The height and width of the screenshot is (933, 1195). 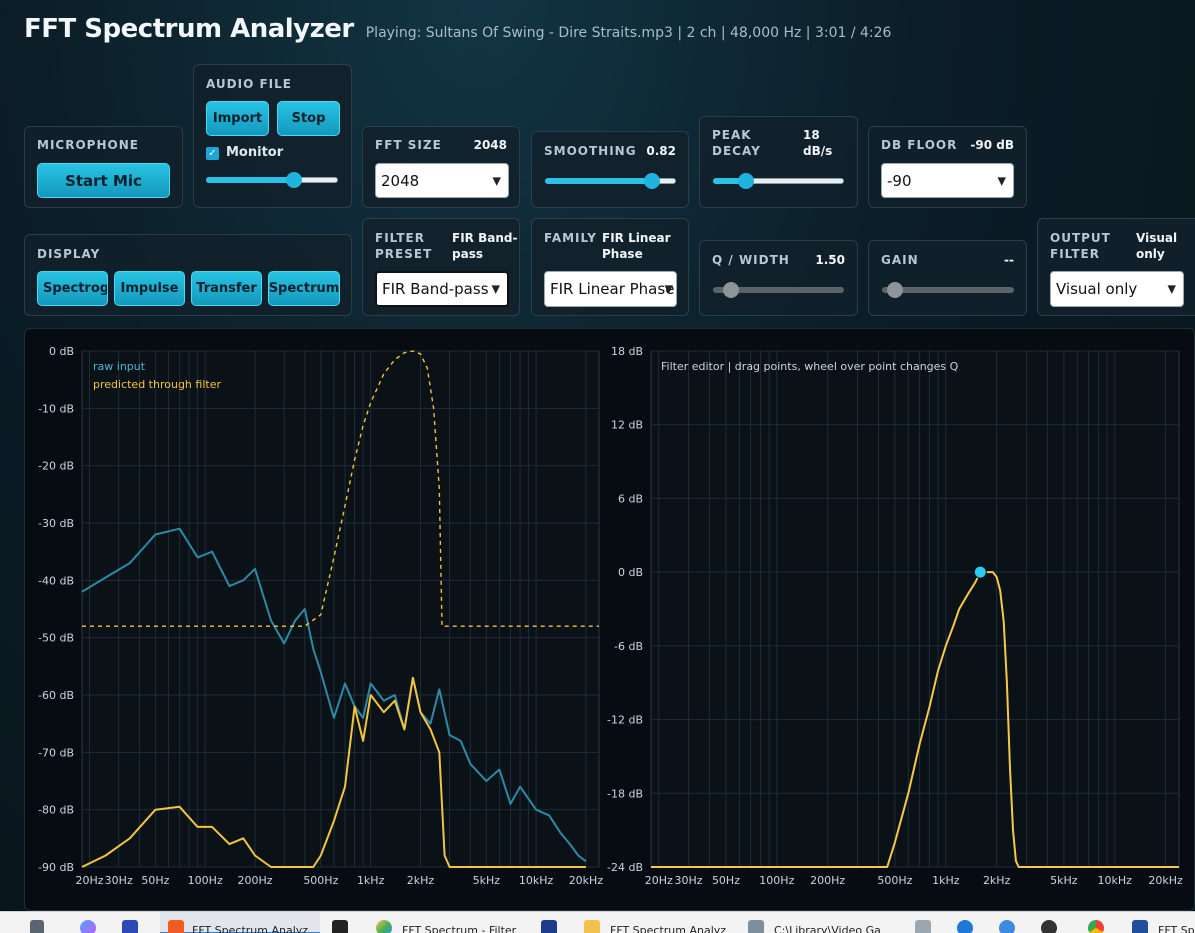 I want to click on display-impulse-button: Impulse, so click(x=149, y=288).